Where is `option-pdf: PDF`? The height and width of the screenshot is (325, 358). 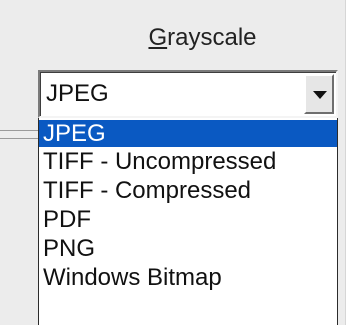
option-pdf: PDF is located at coordinates (188, 219).